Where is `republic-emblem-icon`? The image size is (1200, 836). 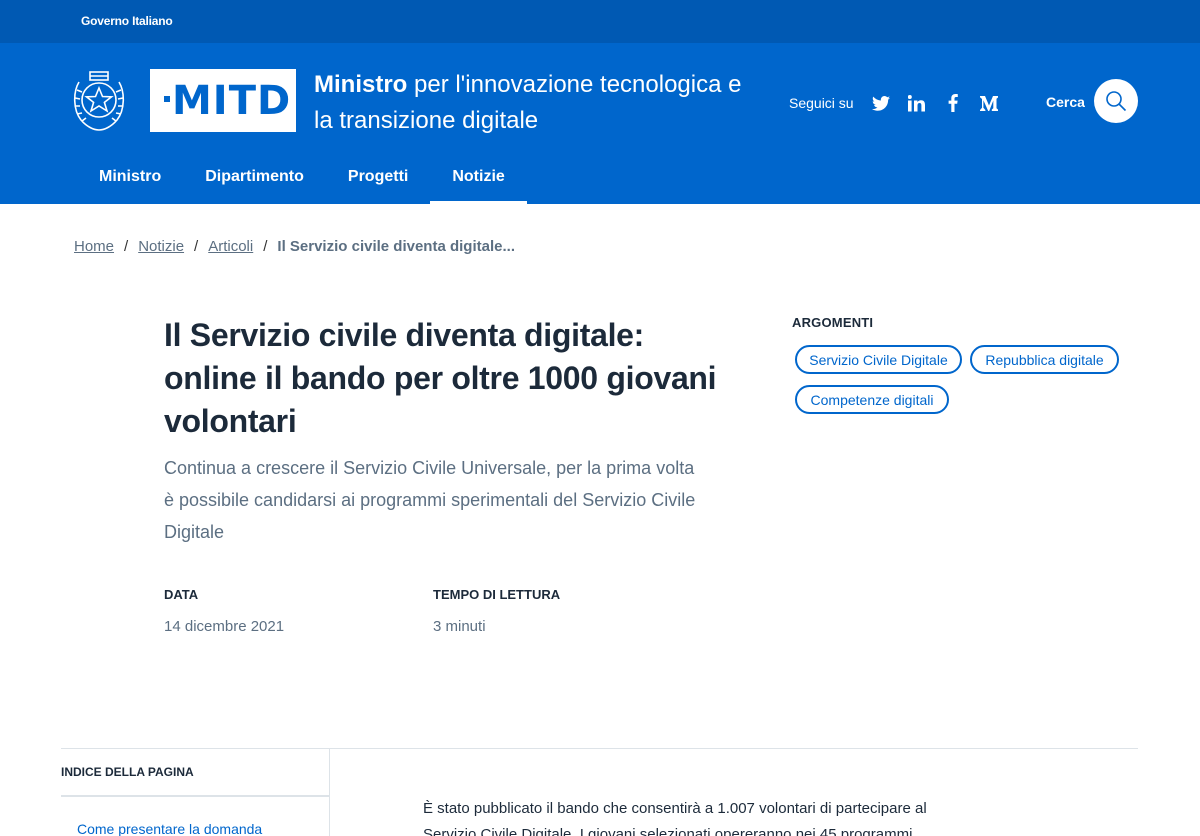
republic-emblem-icon is located at coordinates (99, 101).